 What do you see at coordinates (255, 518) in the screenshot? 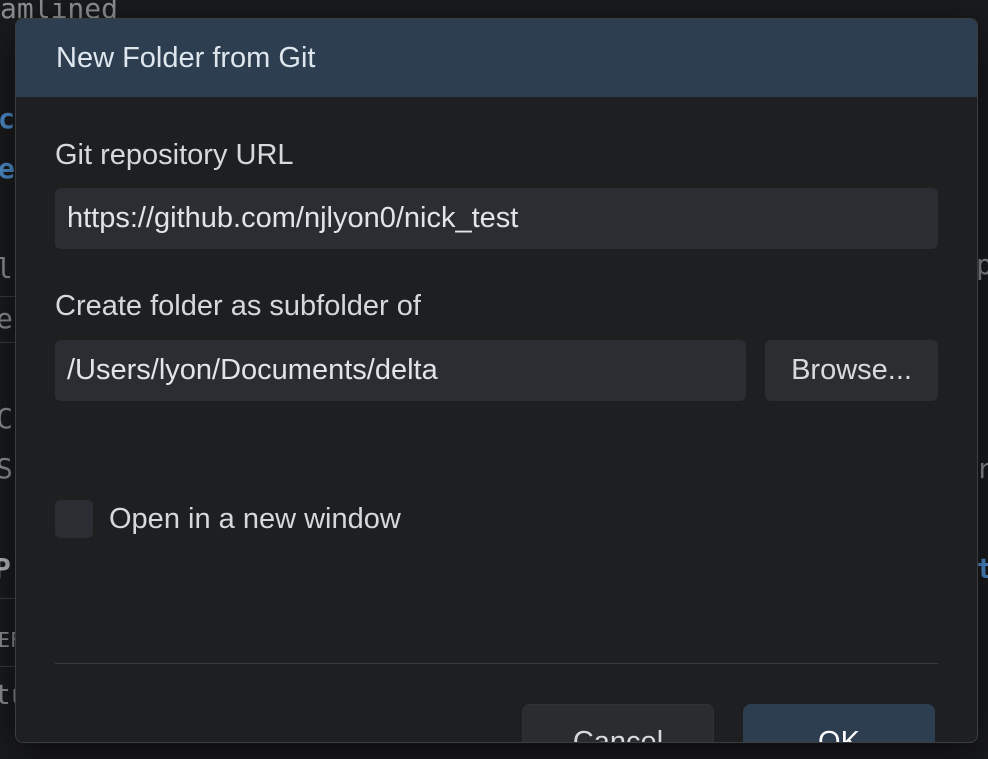
I see `open-new-window-label: Open in a new window` at bounding box center [255, 518].